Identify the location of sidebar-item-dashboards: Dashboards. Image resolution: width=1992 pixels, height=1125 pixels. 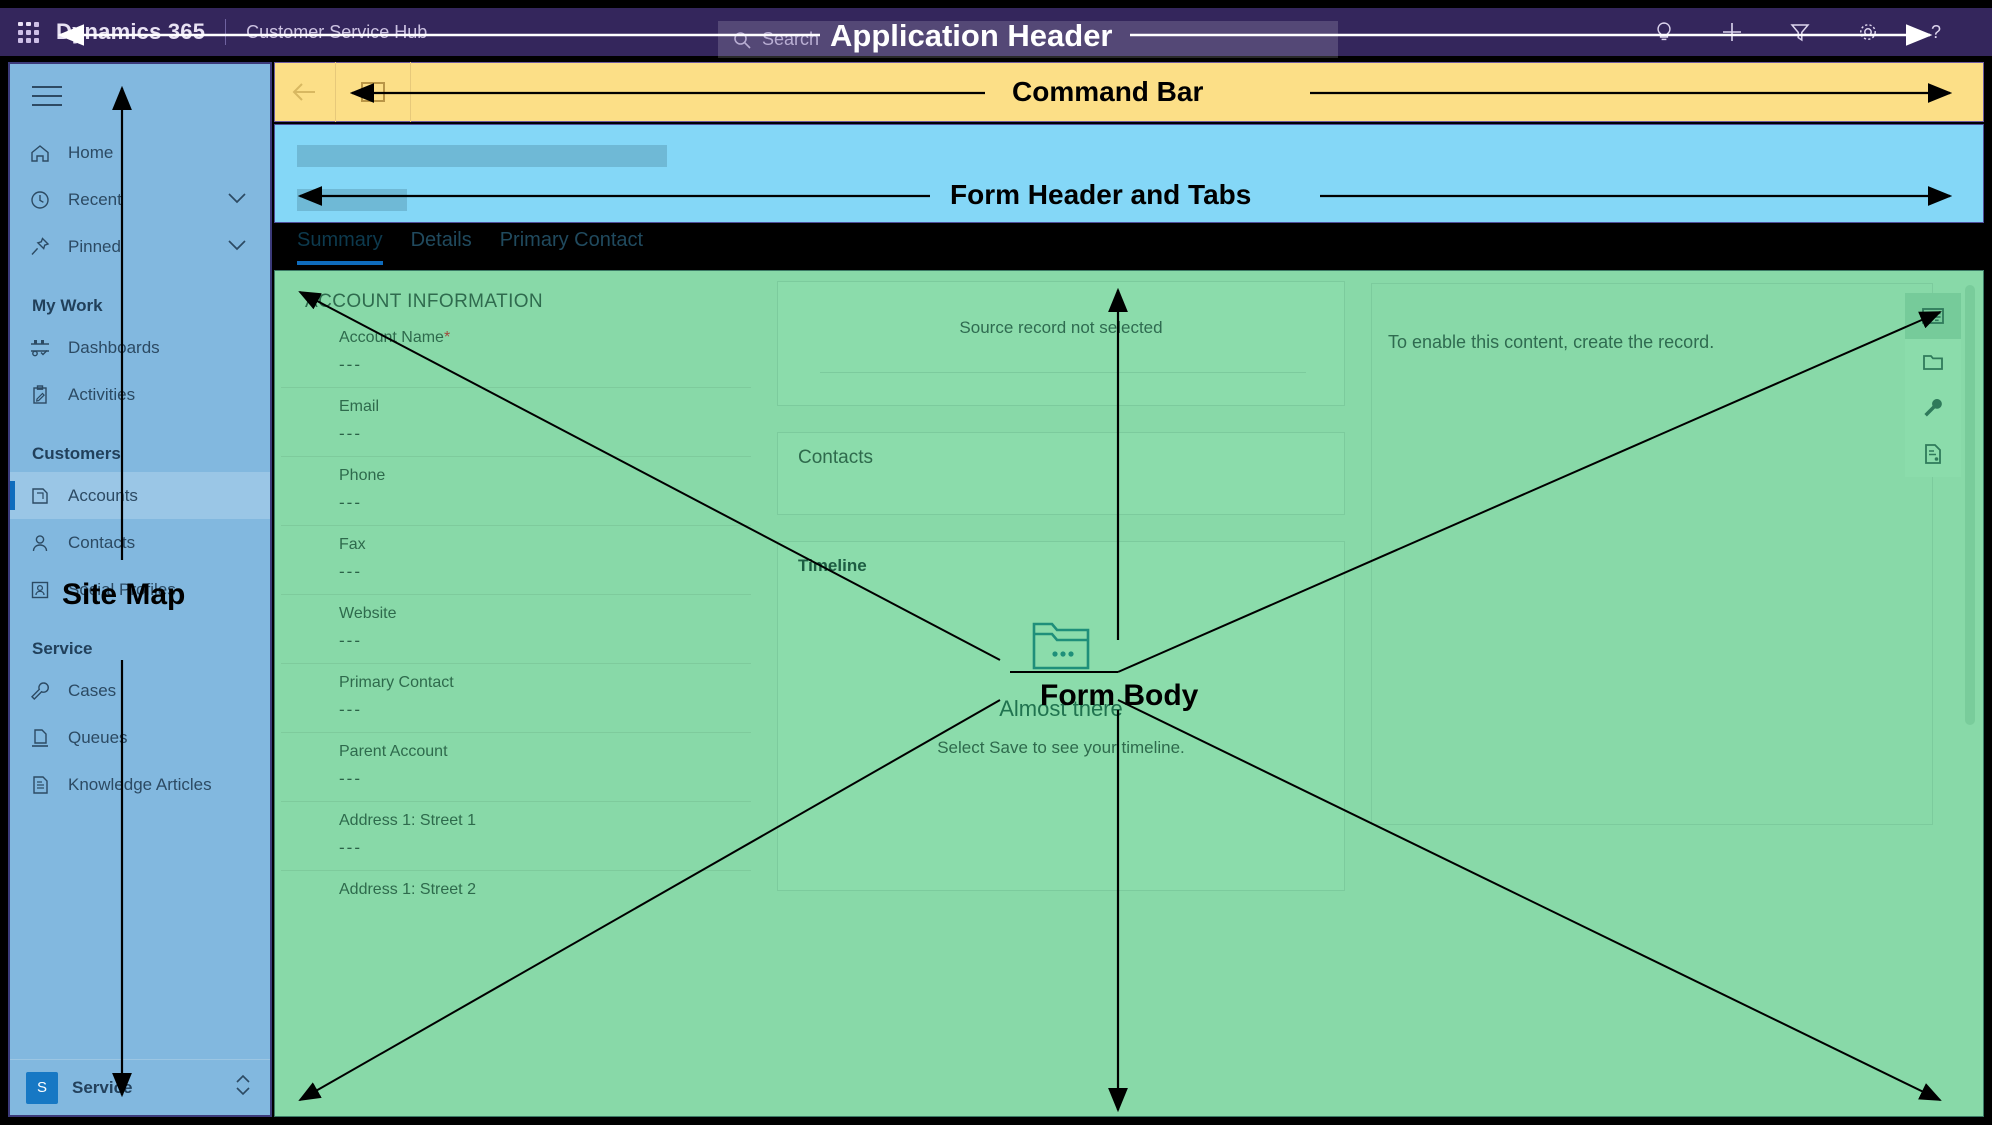
(140, 347).